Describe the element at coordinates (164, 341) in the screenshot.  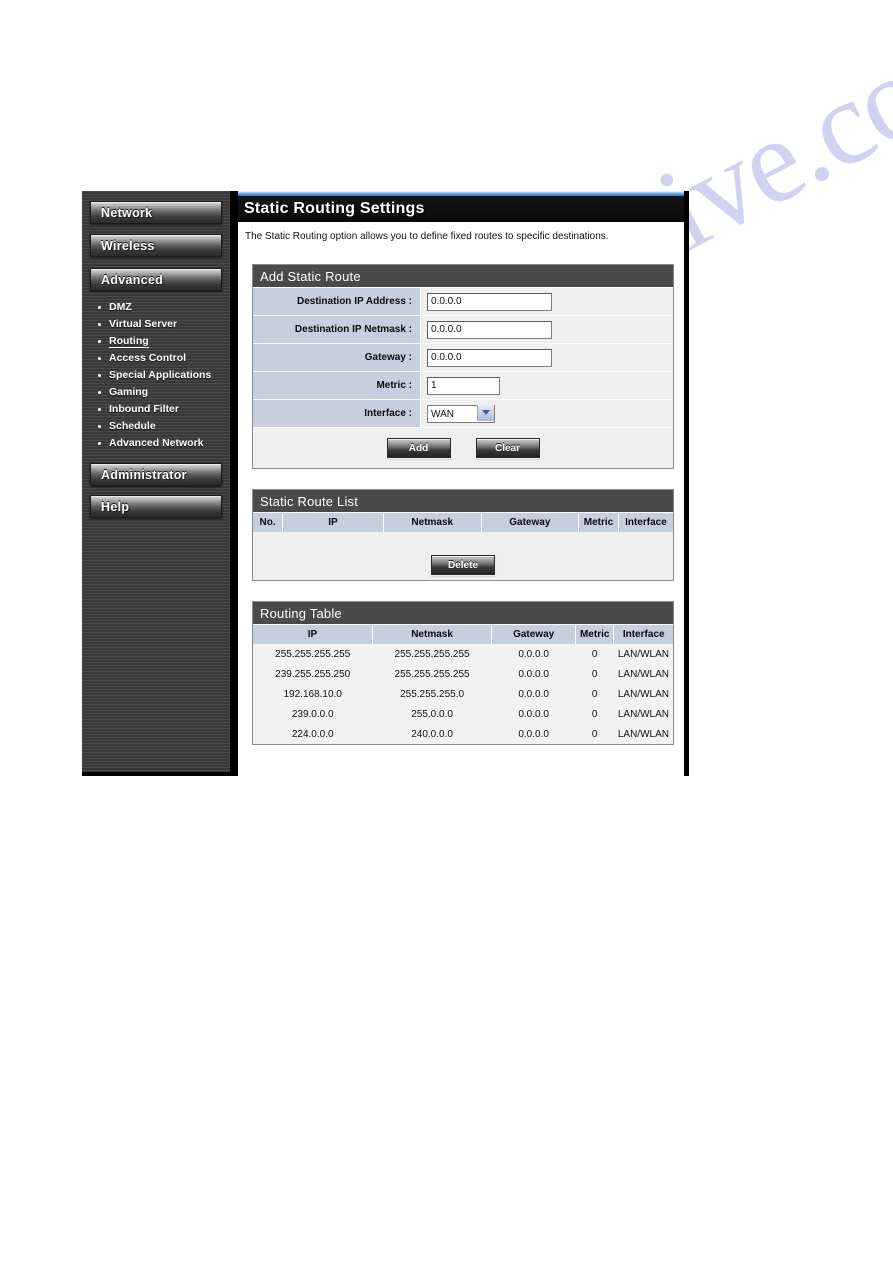
I see `submenu-item-routing: Routing` at that location.